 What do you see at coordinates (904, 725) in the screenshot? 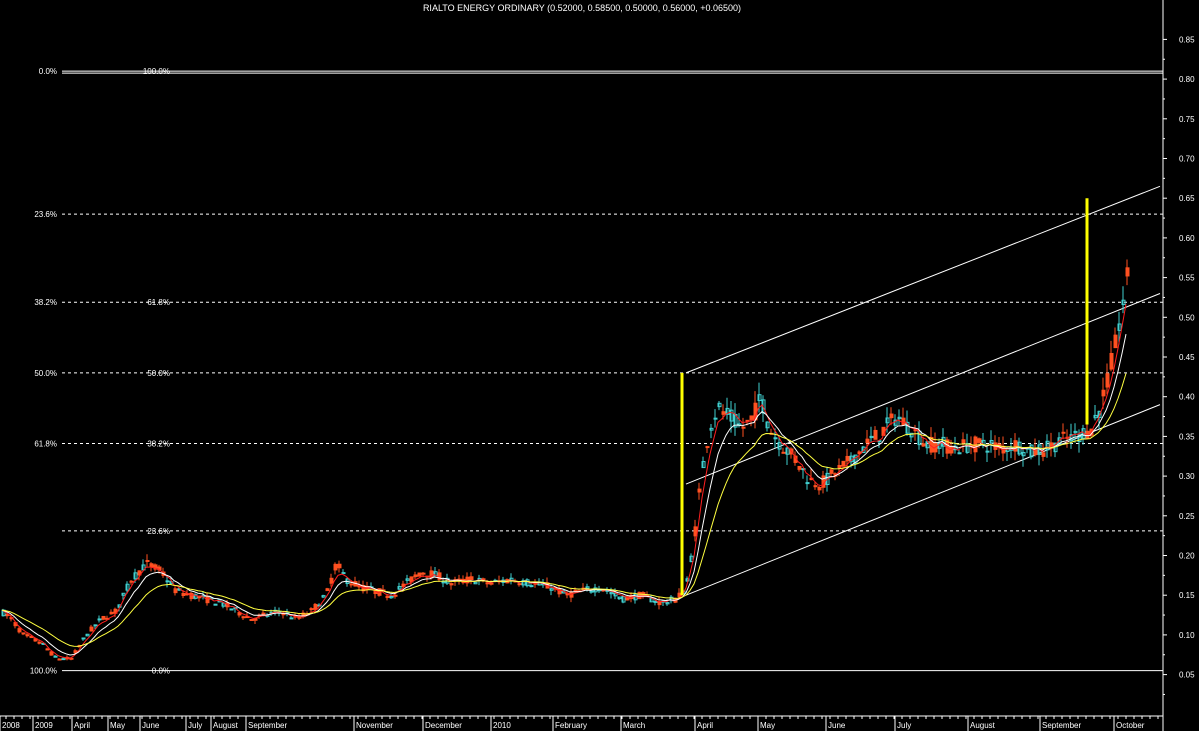
I see `x-tick-label: July` at bounding box center [904, 725].